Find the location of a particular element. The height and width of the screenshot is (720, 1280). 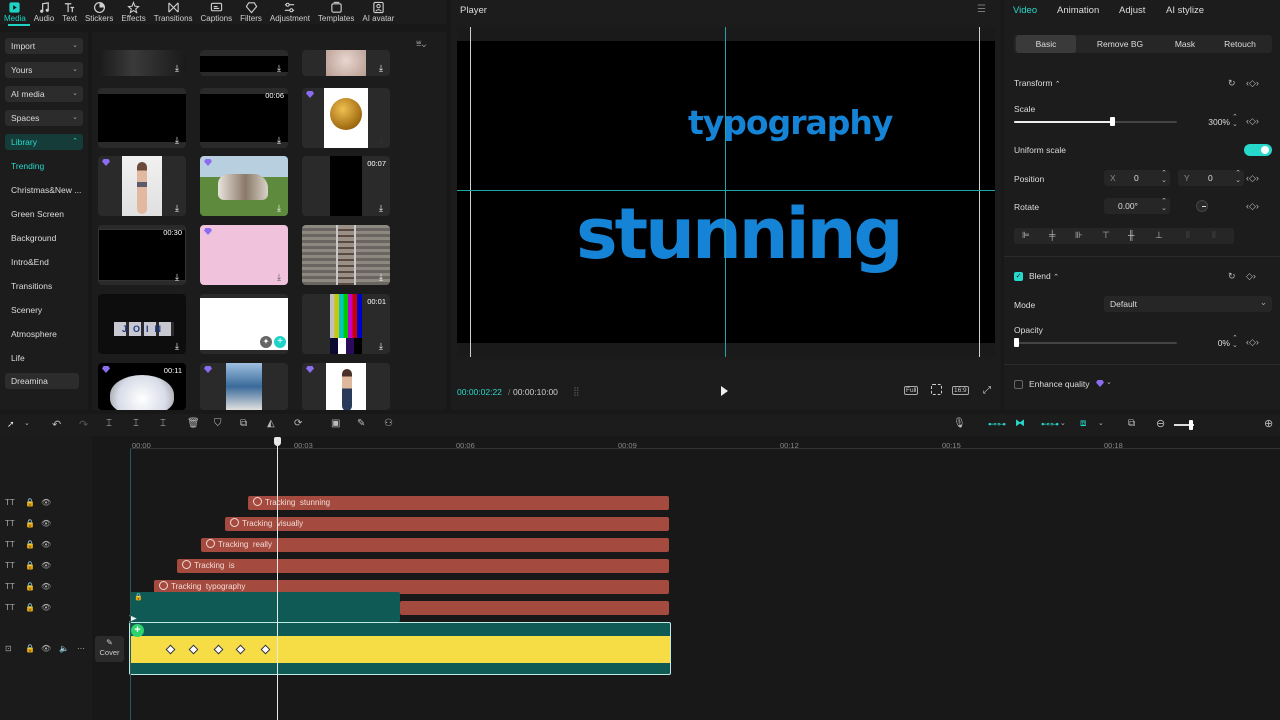

uniform-scale-toggle is located at coordinates (1258, 150).